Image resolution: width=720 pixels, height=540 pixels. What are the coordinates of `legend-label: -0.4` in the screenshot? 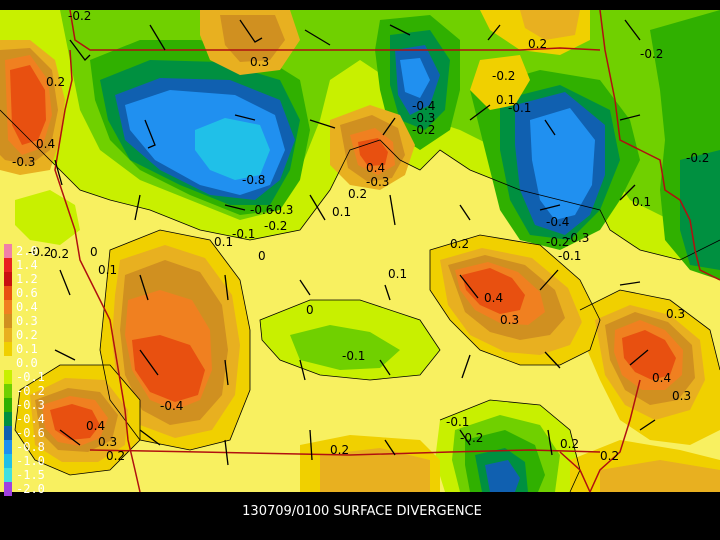 It's located at (30, 419).